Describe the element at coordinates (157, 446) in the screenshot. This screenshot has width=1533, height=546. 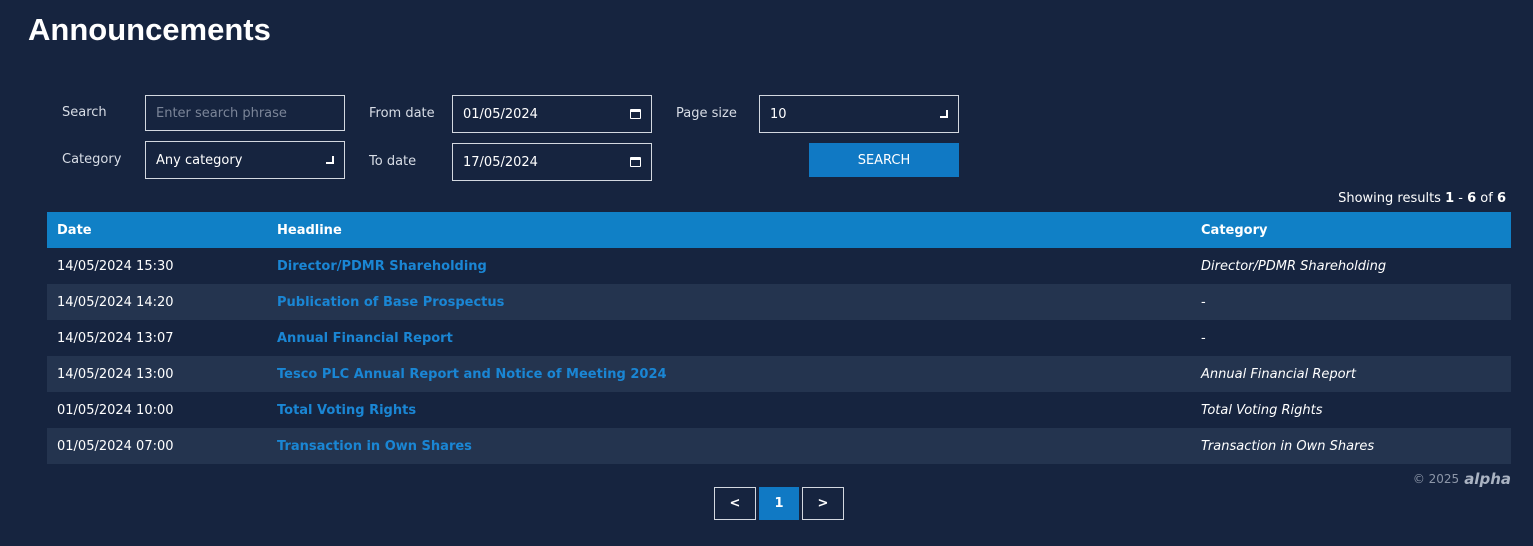
I see `row-date: 01/05/2024 07:00` at that location.